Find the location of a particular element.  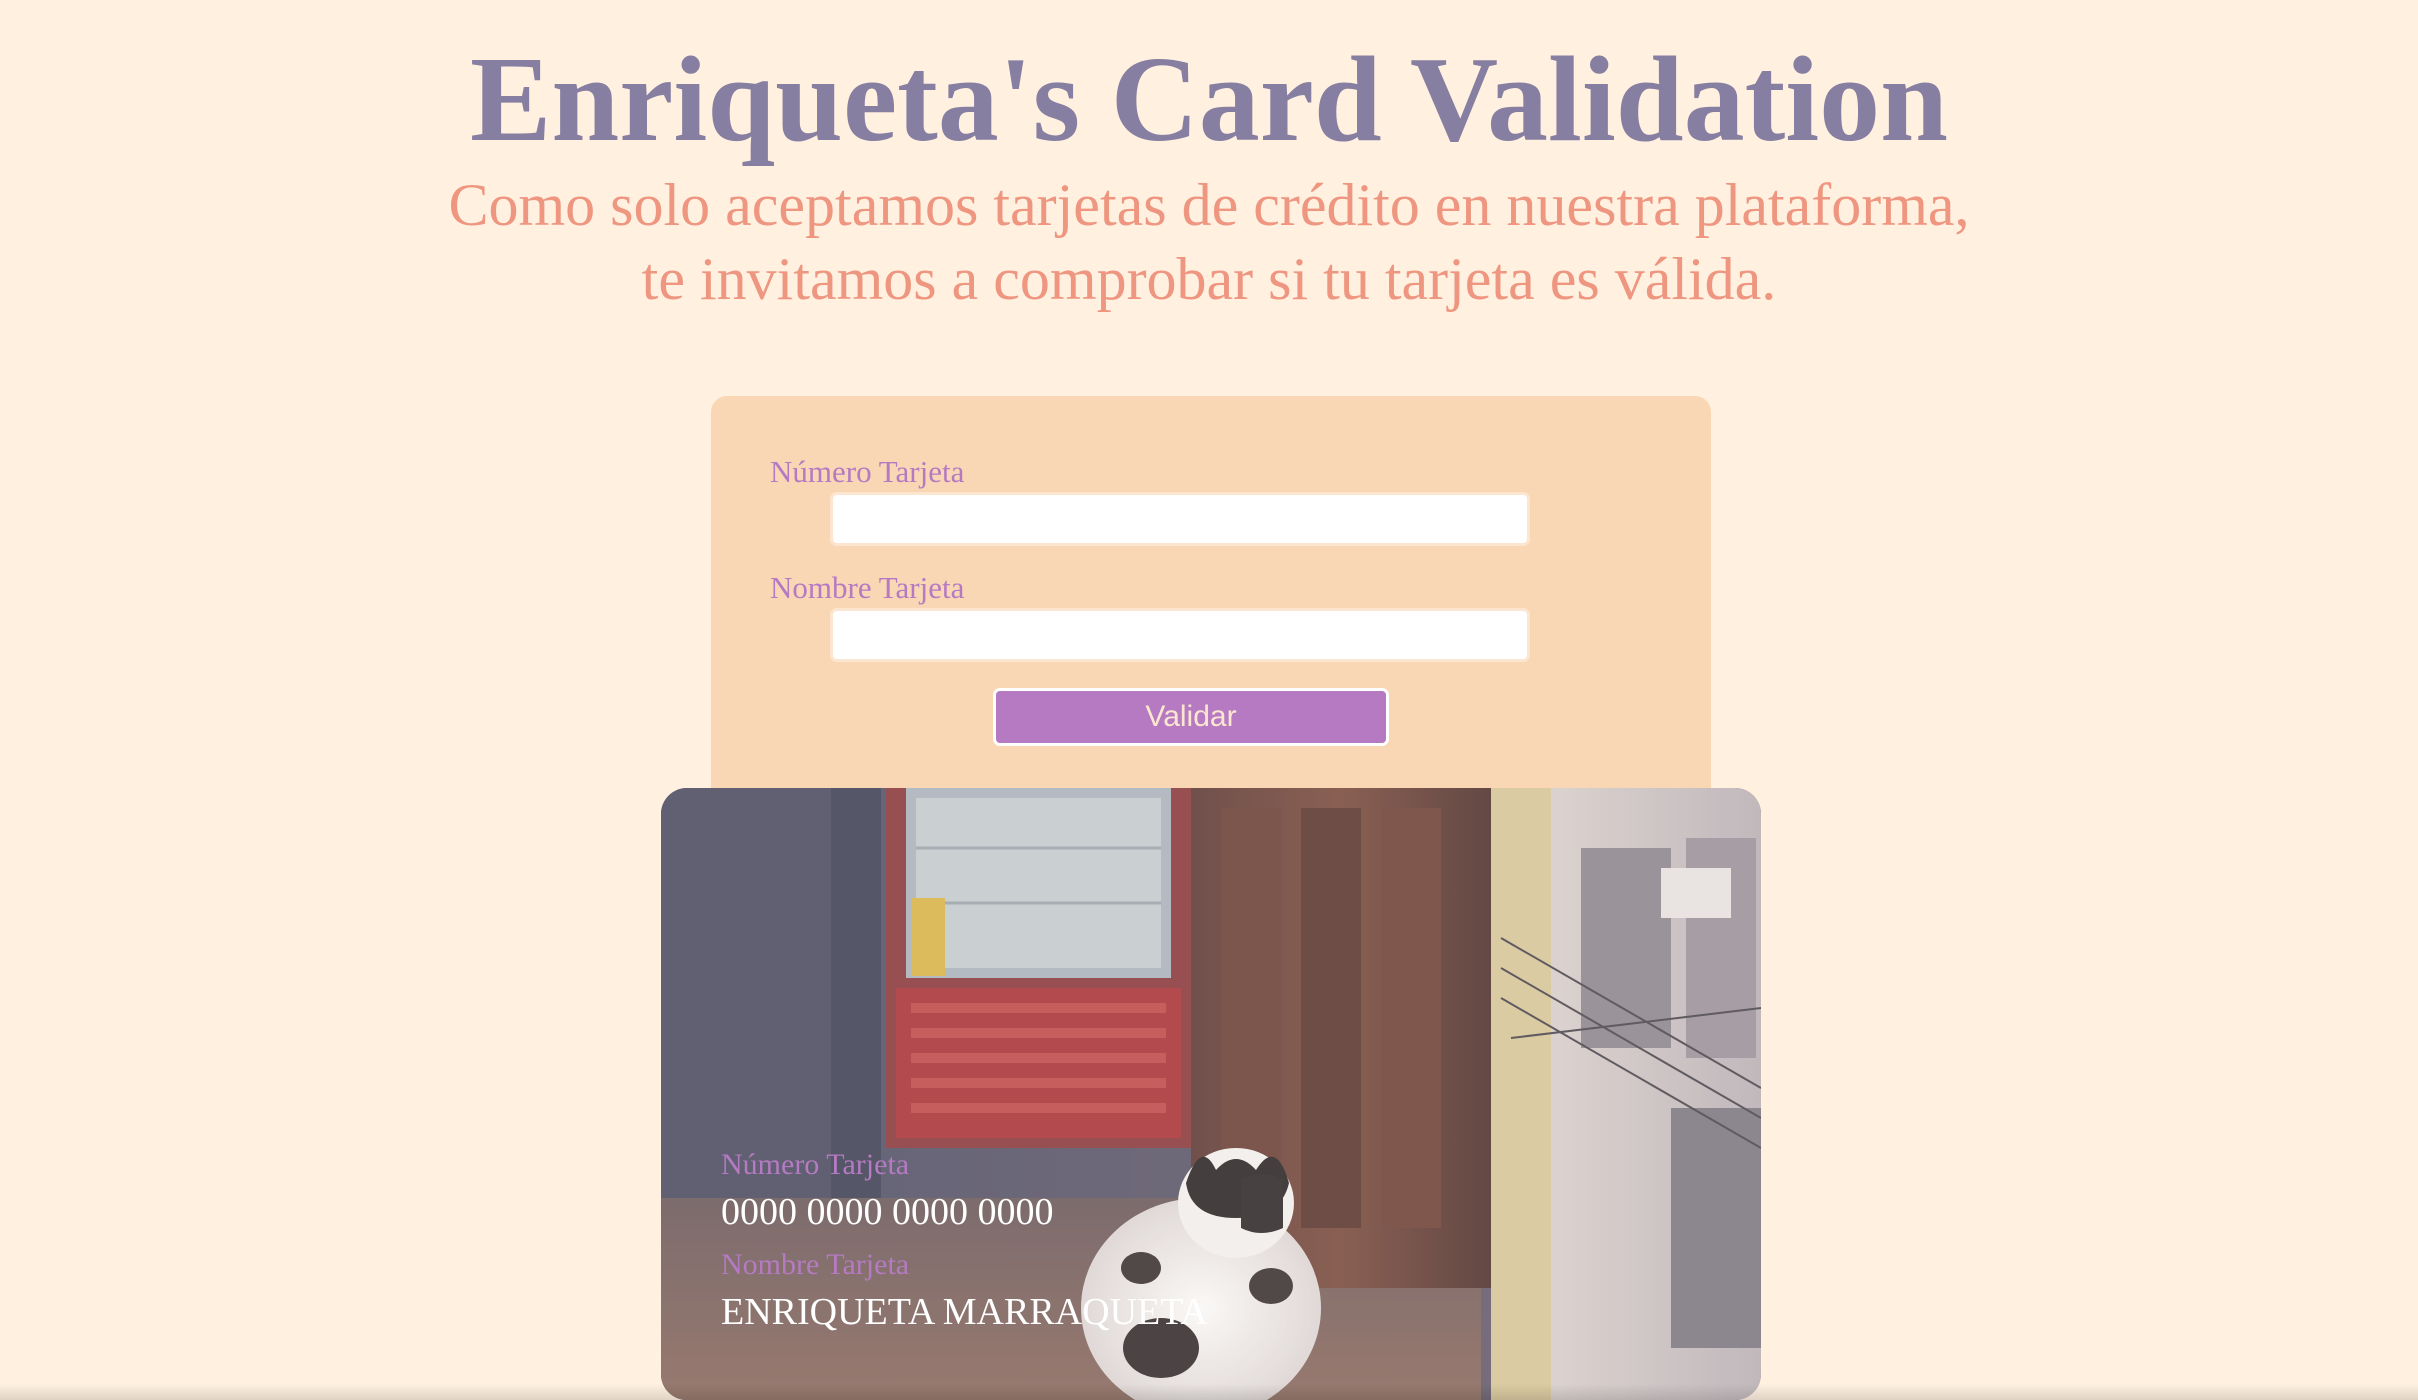

card-number-input is located at coordinates (1180, 519).